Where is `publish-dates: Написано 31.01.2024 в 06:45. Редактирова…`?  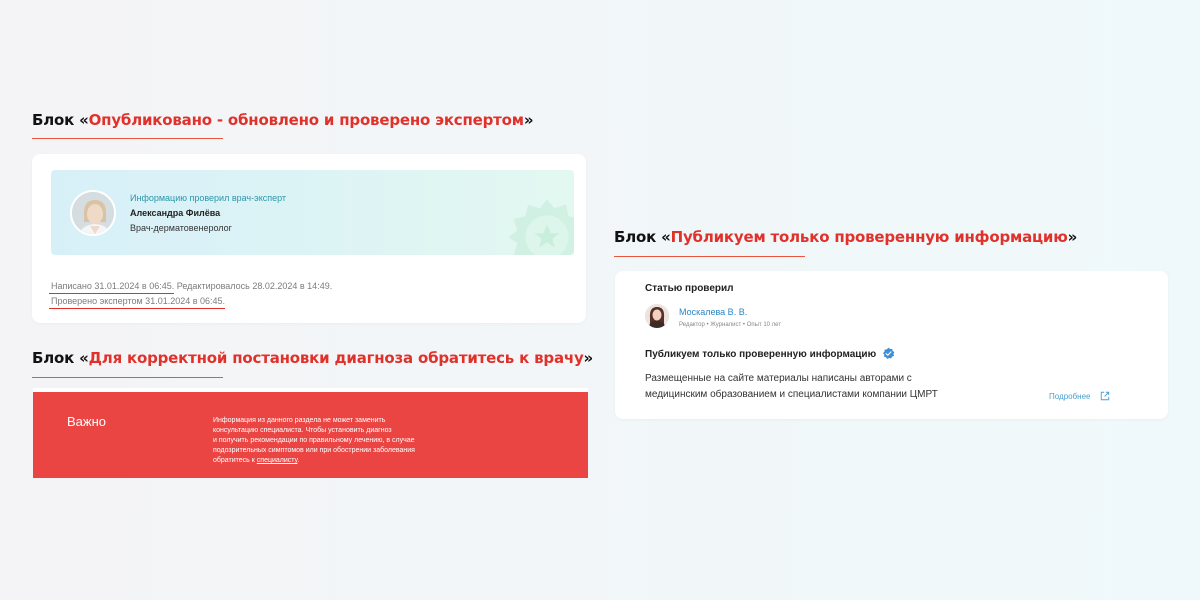
publish-dates: Написано 31.01.2024 в 06:45. Редактирова… is located at coordinates (191, 286).